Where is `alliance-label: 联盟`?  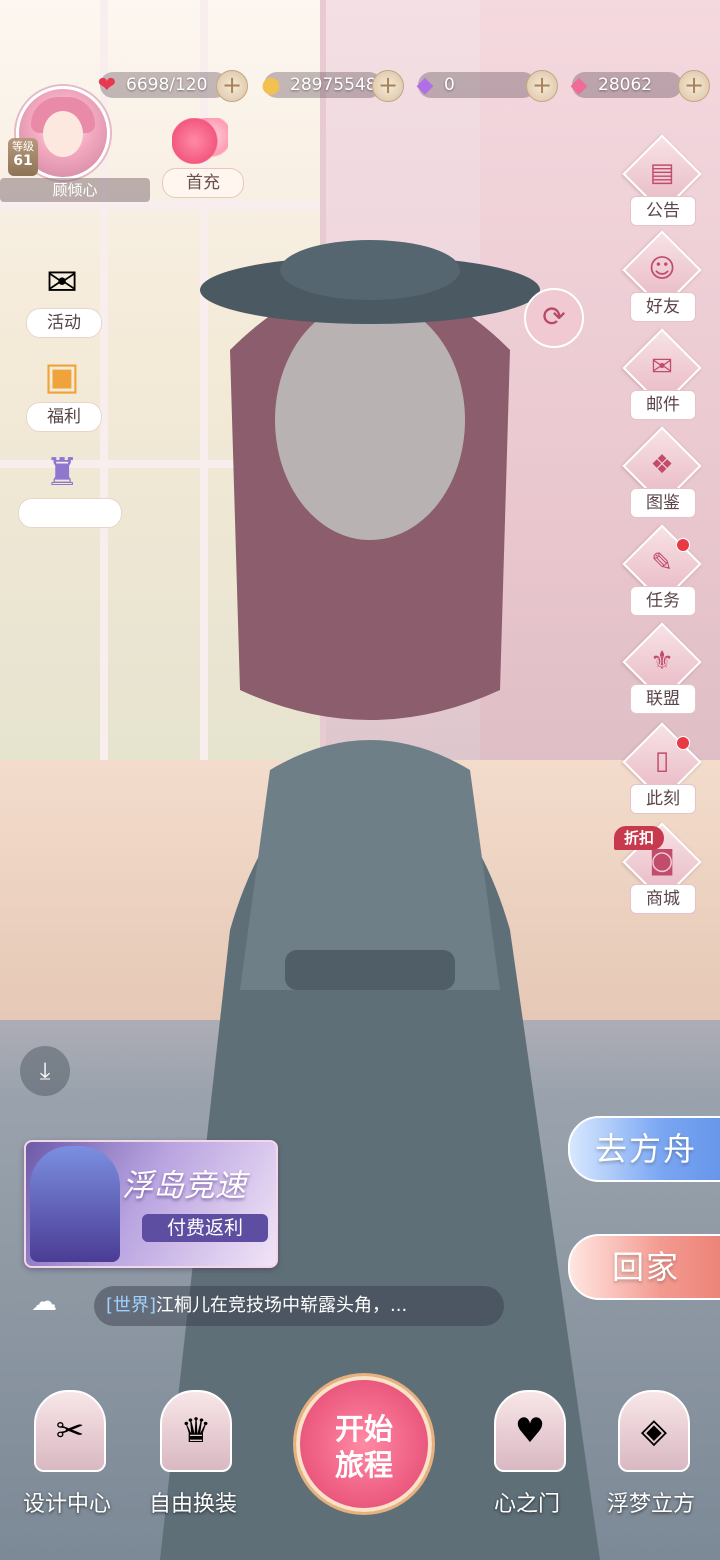
alliance-label: 联盟 is located at coordinates (663, 699).